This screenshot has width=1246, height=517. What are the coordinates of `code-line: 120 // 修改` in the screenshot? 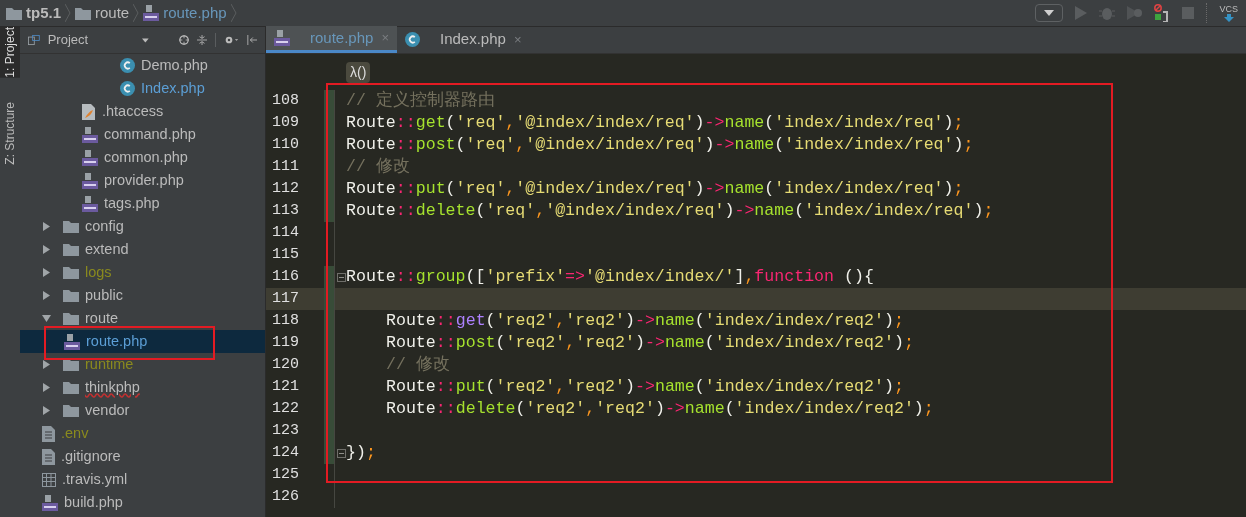 It's located at (756, 365).